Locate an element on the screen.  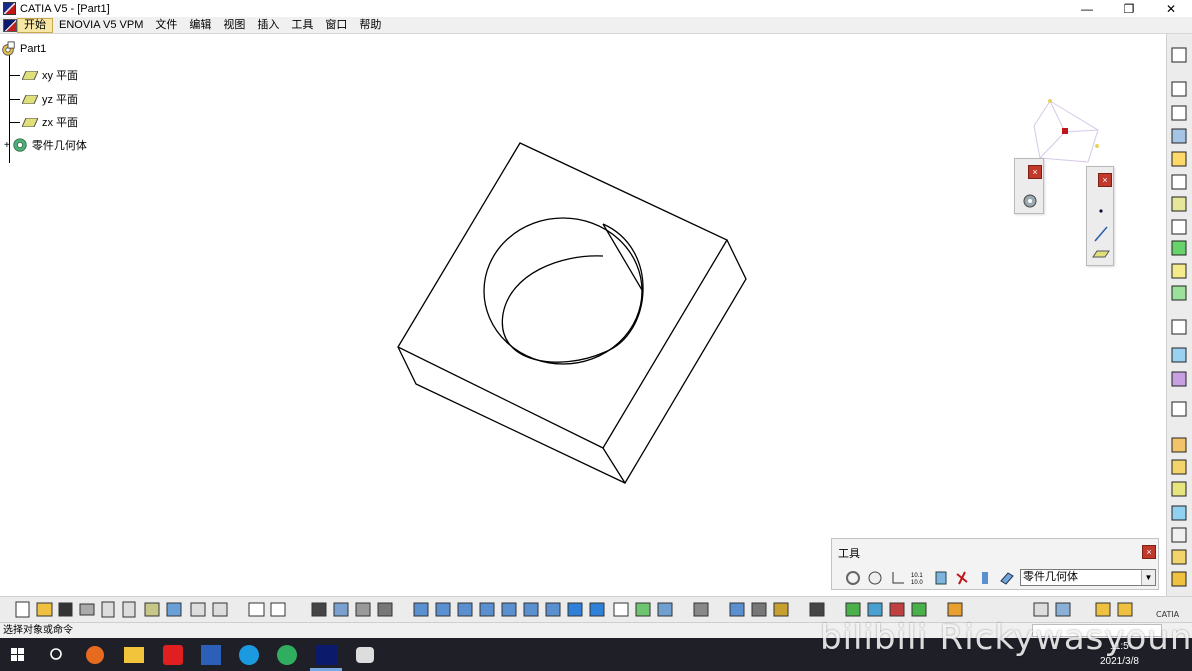
tree-item-zx-plane: zx 平面 is located at coordinates (44, 122).